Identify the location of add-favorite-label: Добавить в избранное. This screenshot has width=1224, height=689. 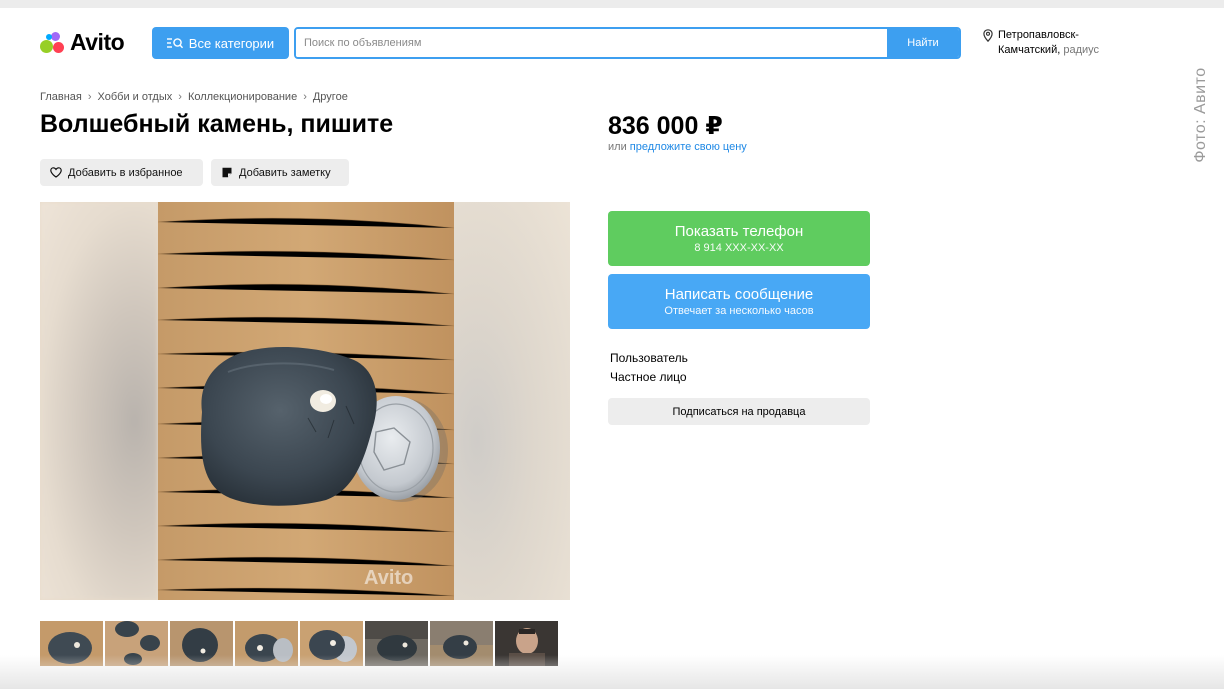
(125, 172).